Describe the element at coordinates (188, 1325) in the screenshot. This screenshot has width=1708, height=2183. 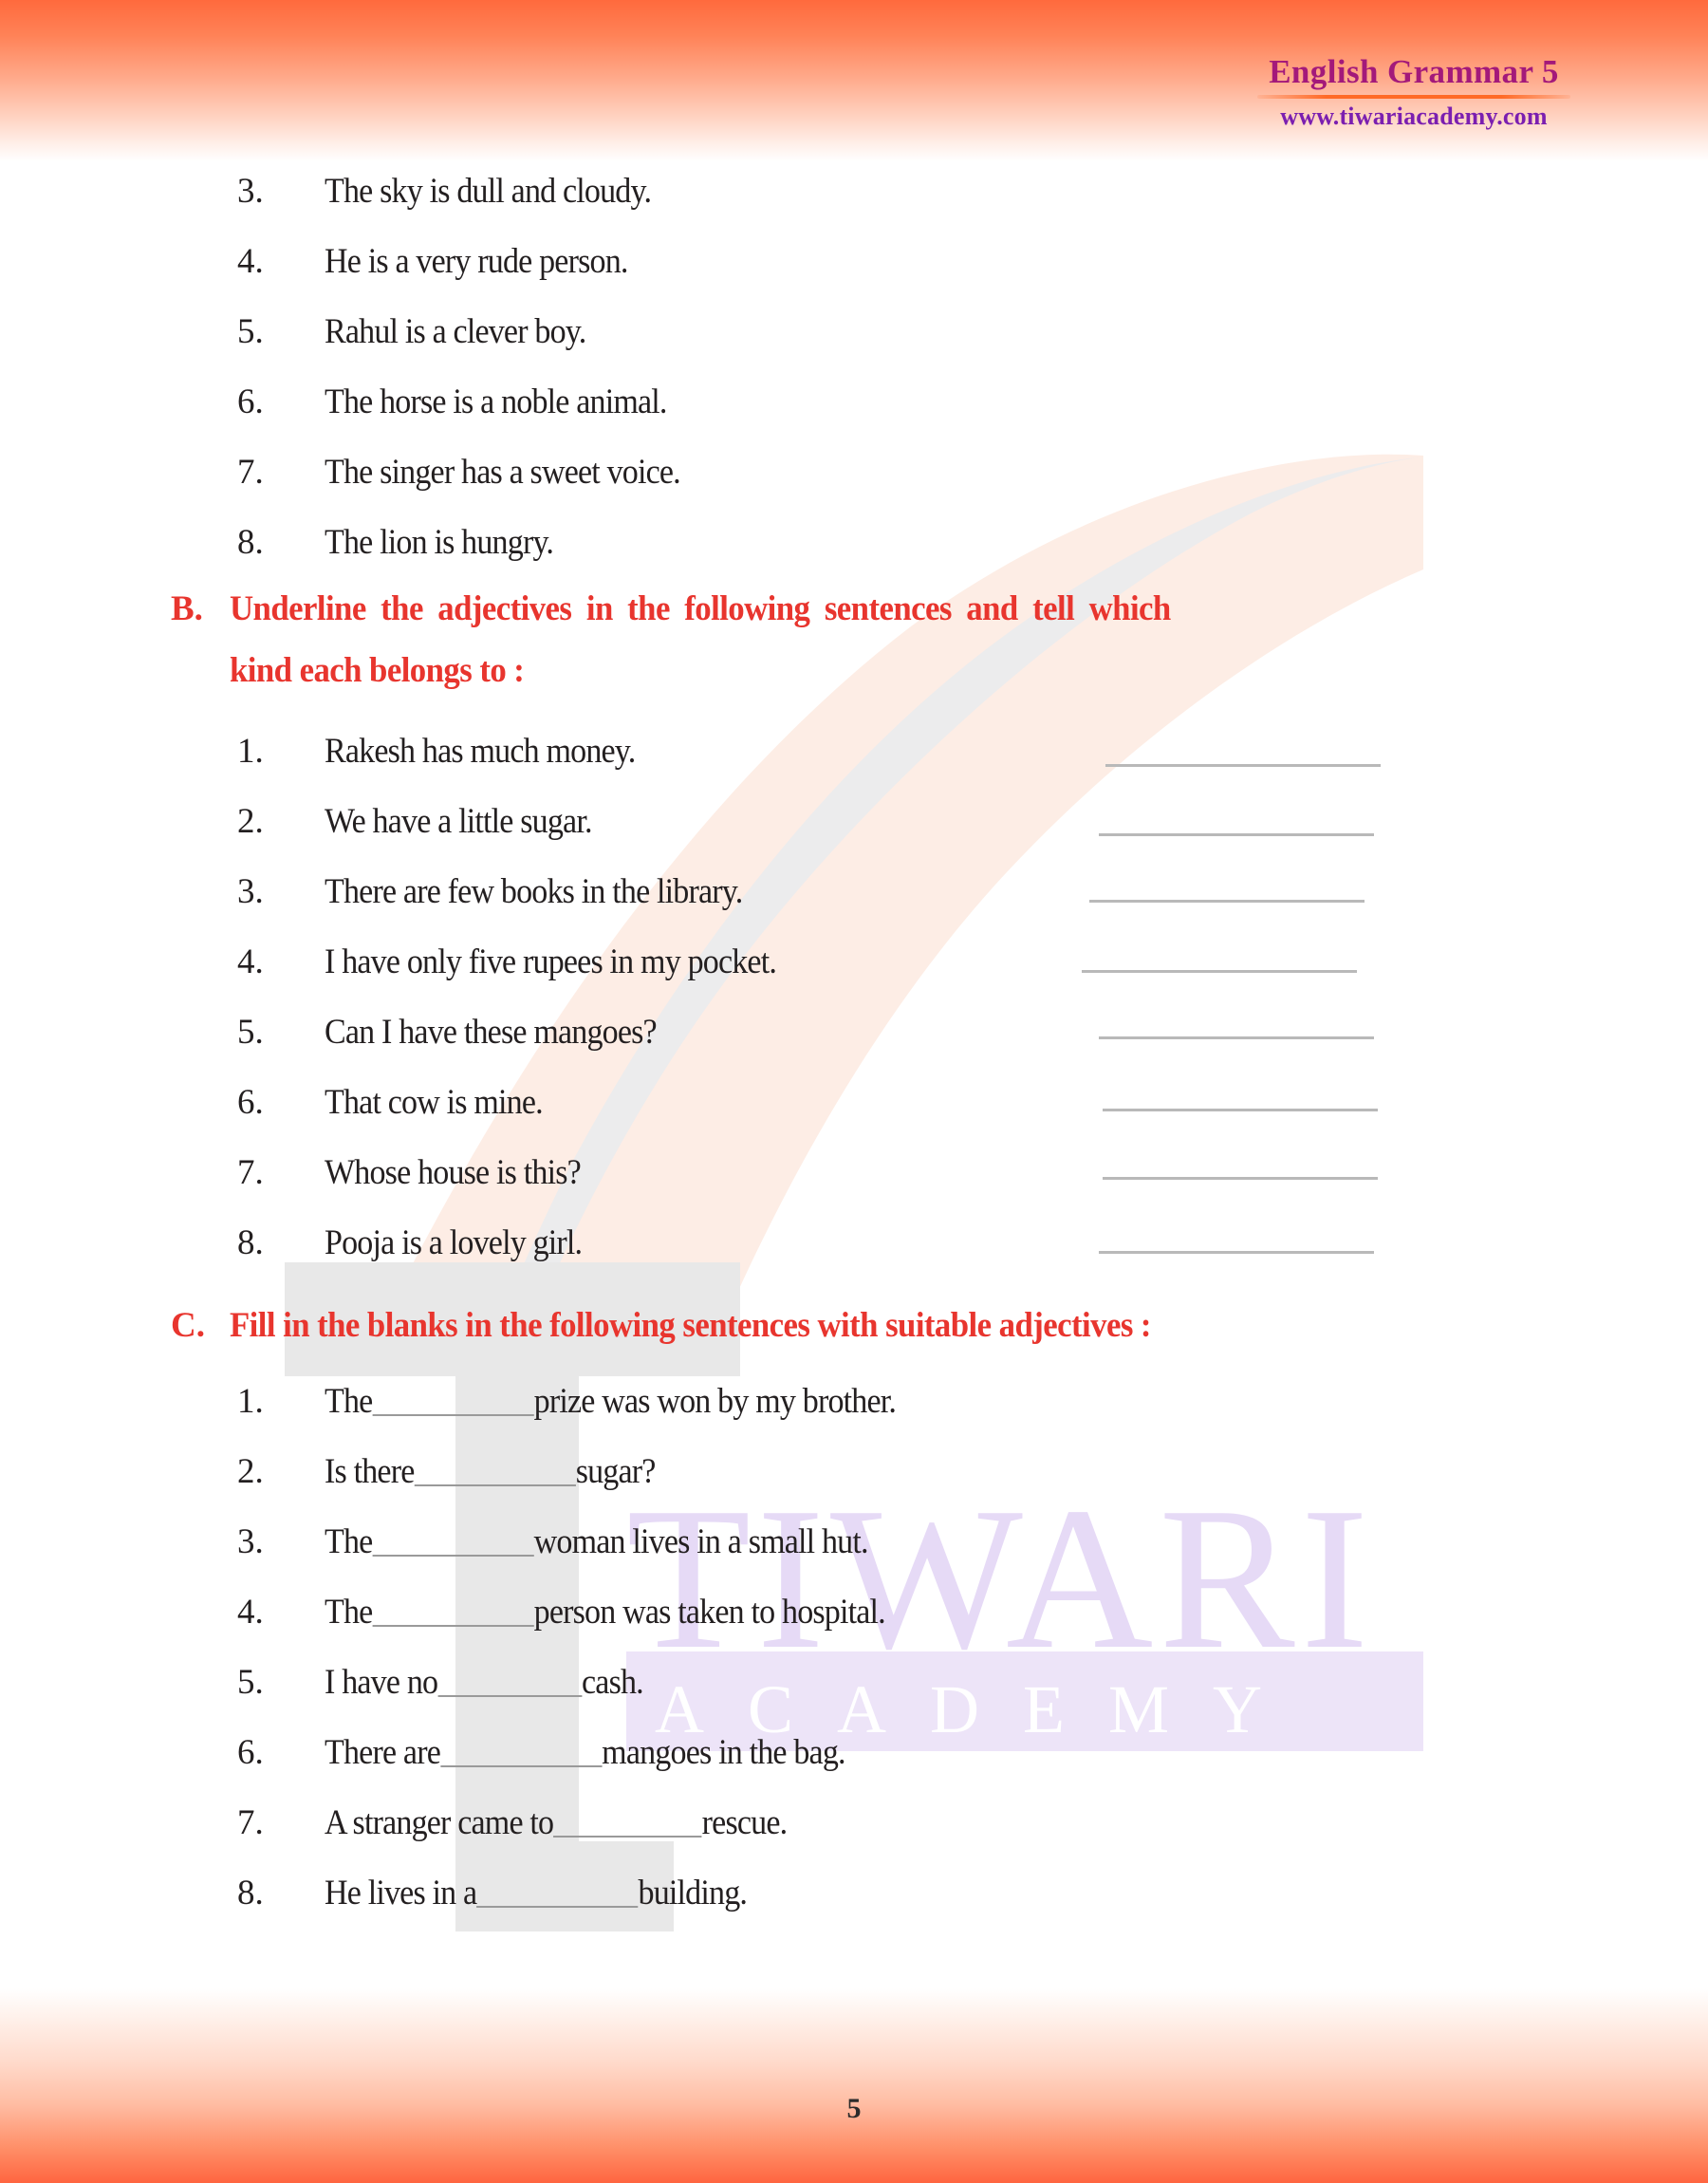
I see `section-letter: C.` at that location.